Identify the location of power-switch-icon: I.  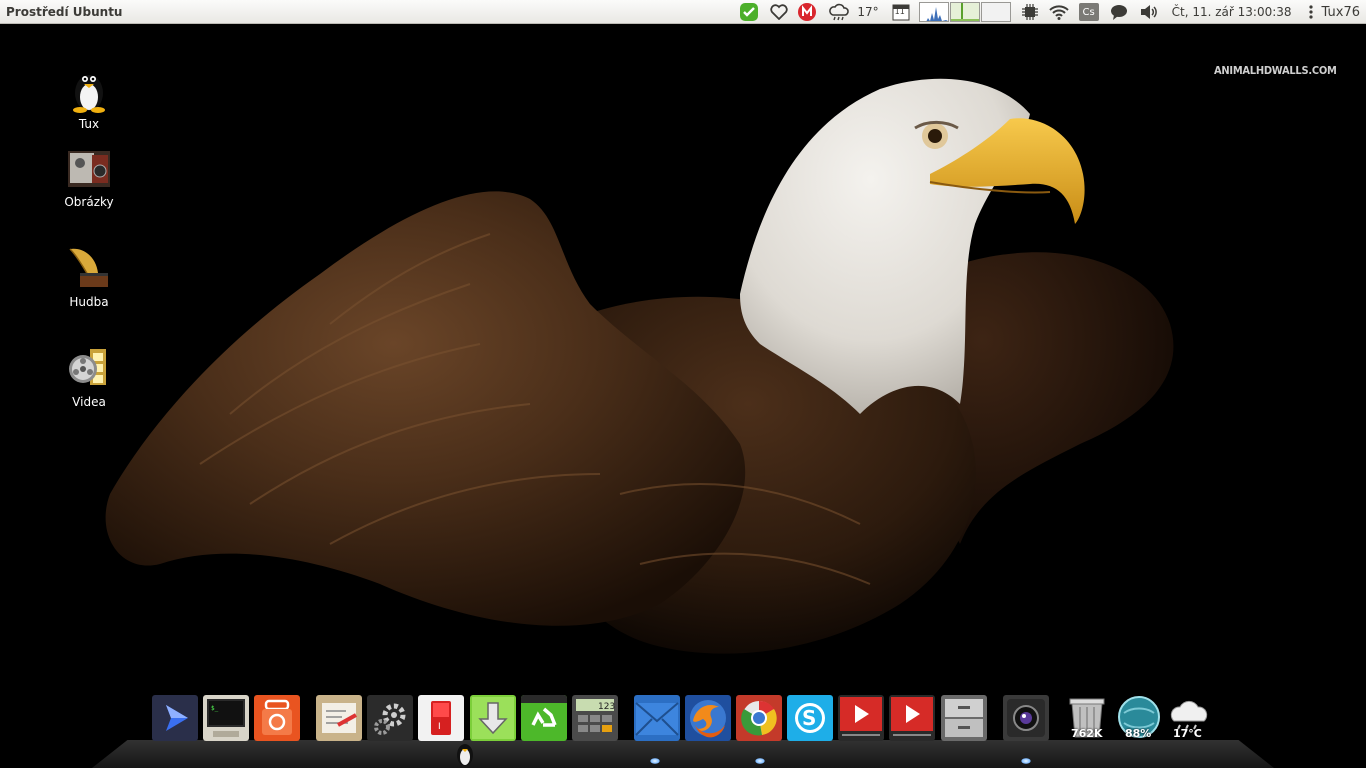
(441, 718).